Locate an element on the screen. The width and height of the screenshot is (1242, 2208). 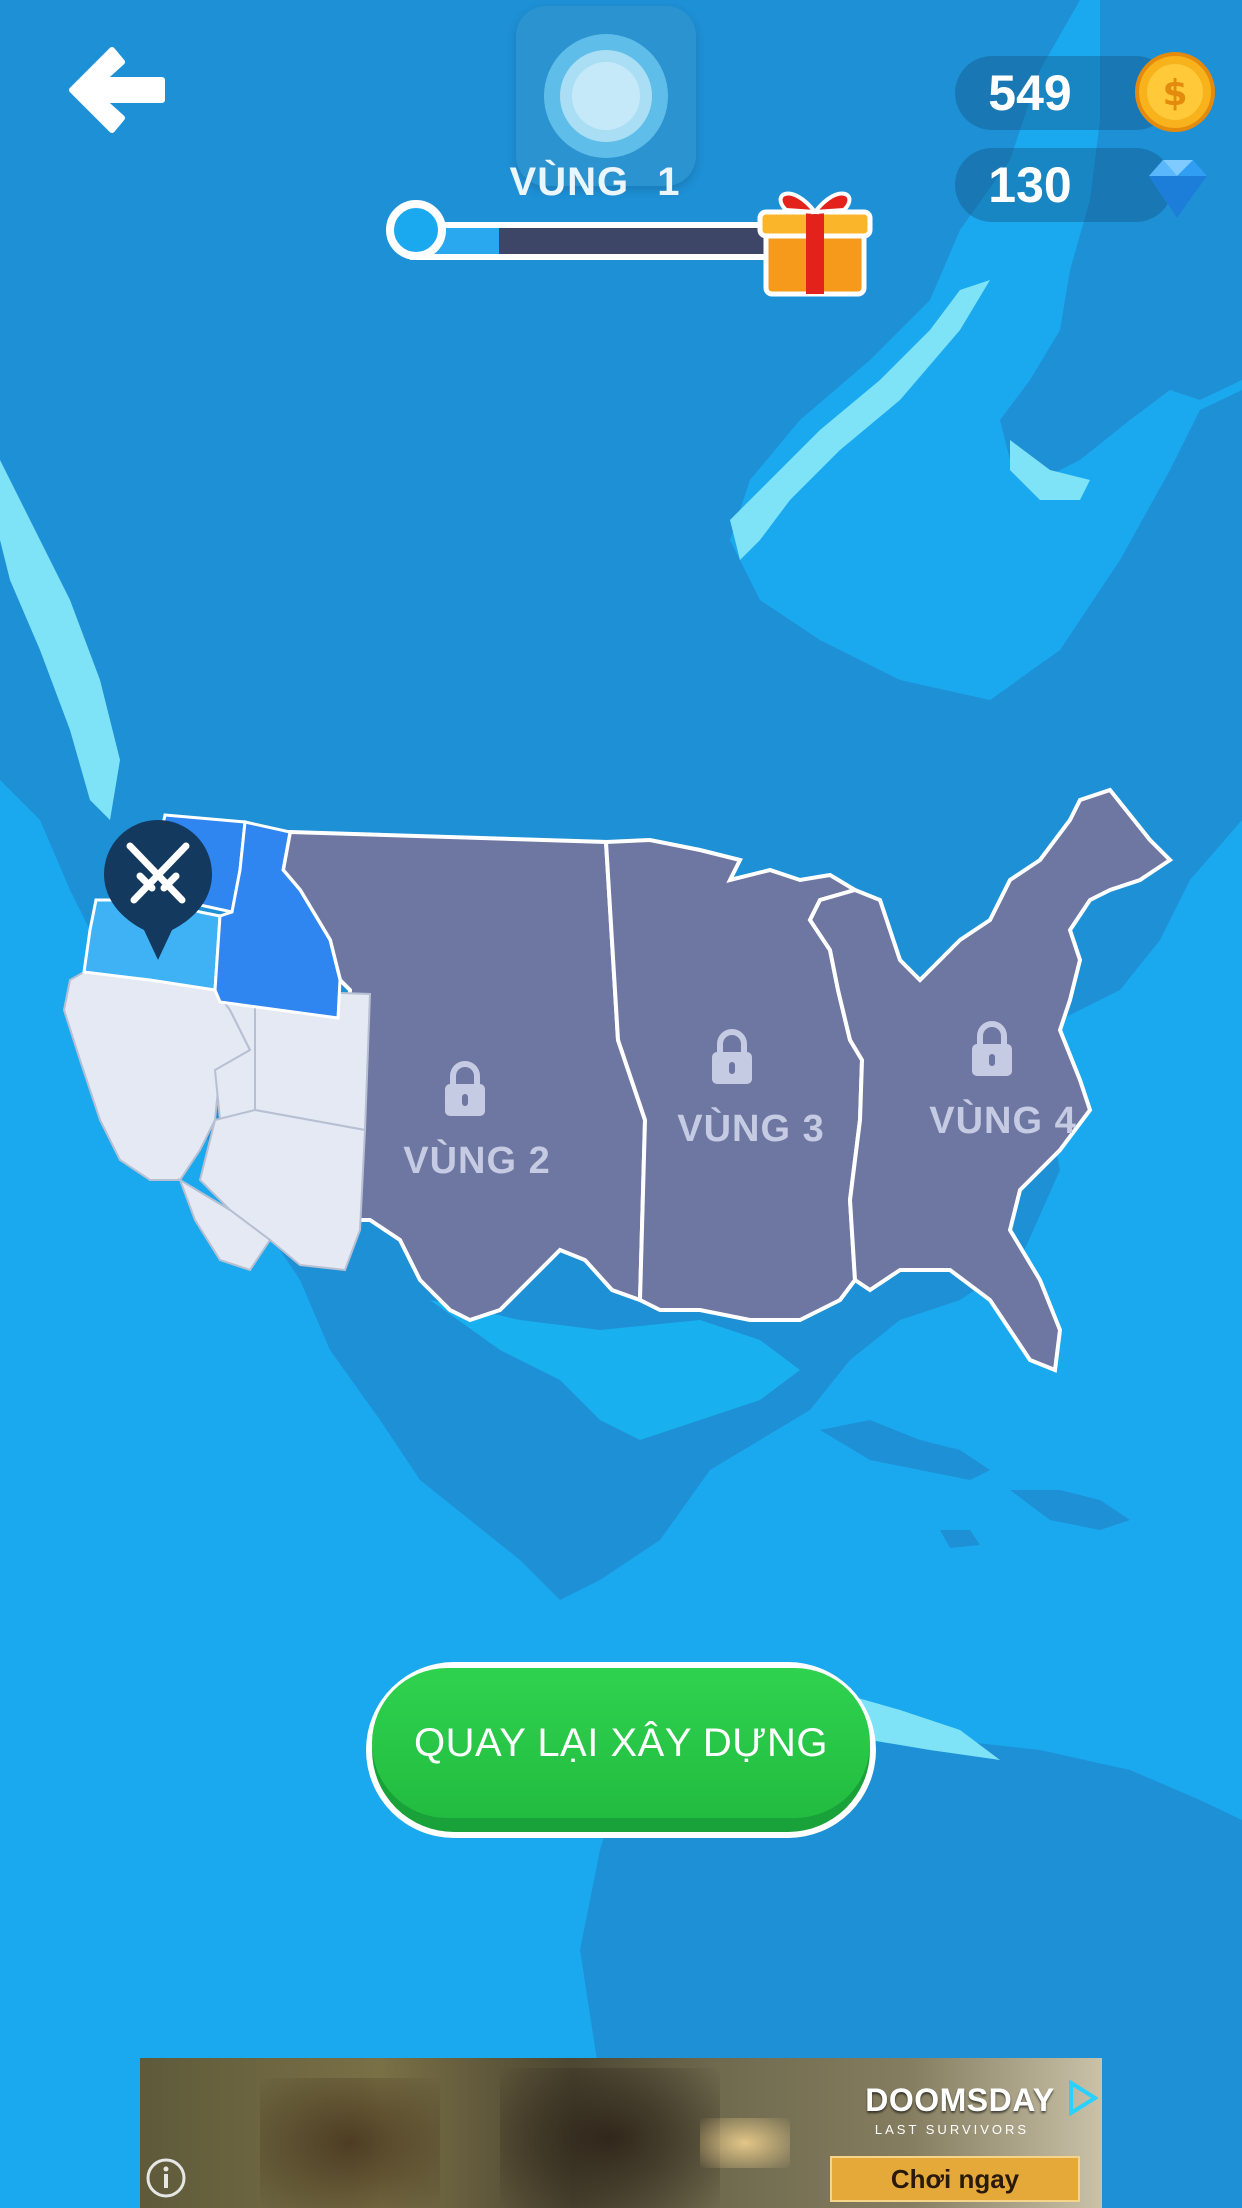
gem-icon is located at coordinates (1175, 188).